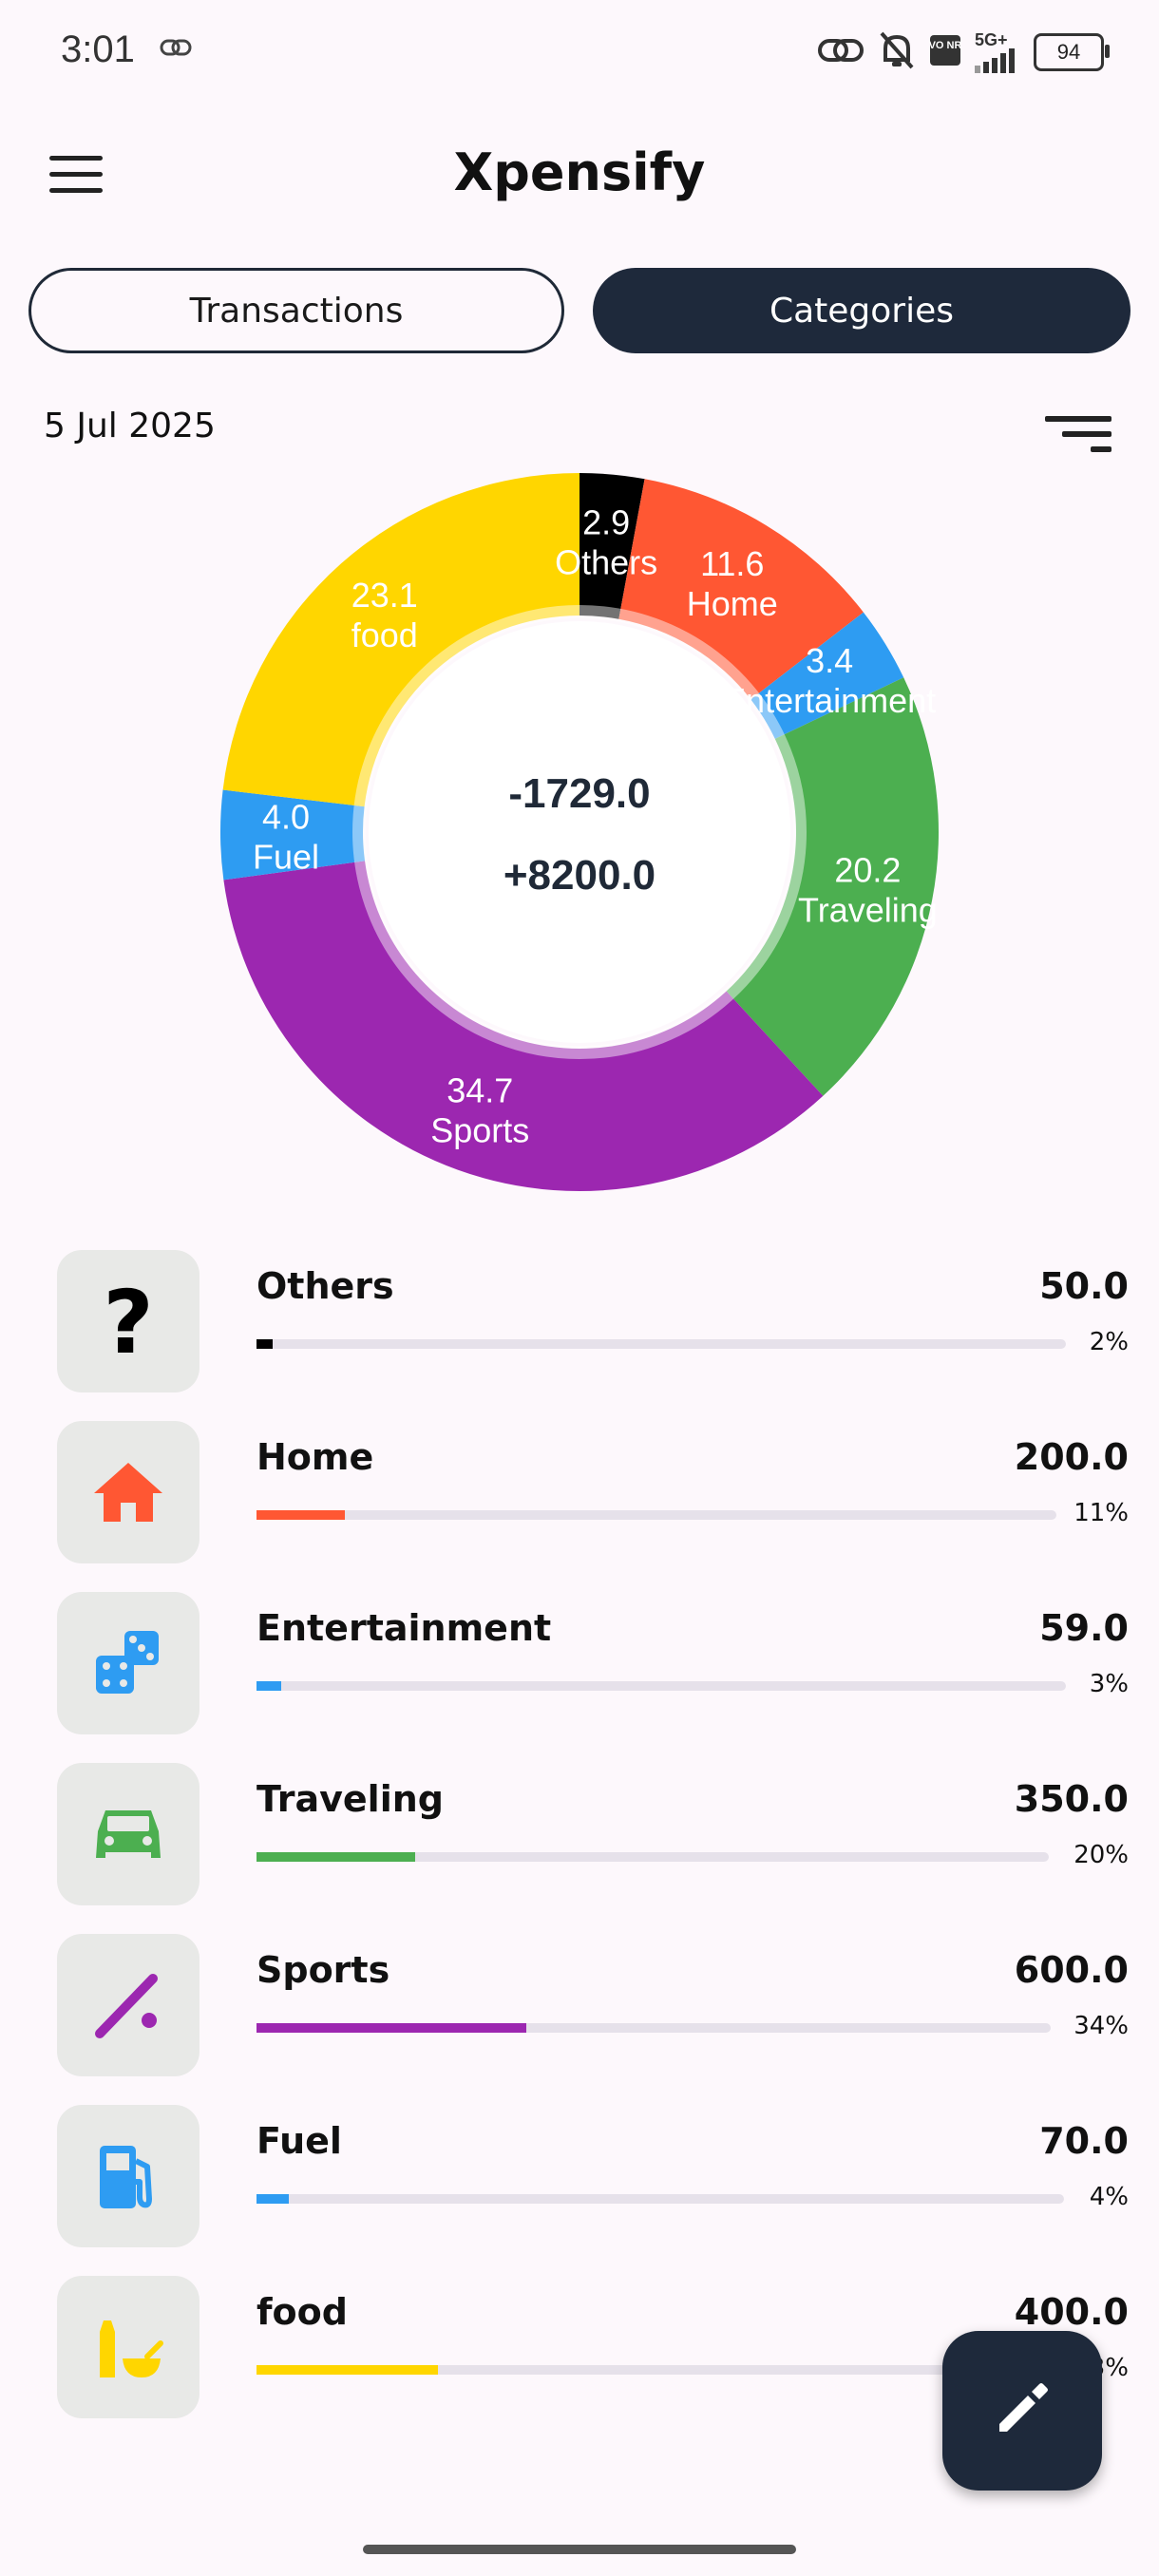 This screenshot has height=2576, width=1159. What do you see at coordinates (579, 172) in the screenshot?
I see `app-title: Xpensify` at bounding box center [579, 172].